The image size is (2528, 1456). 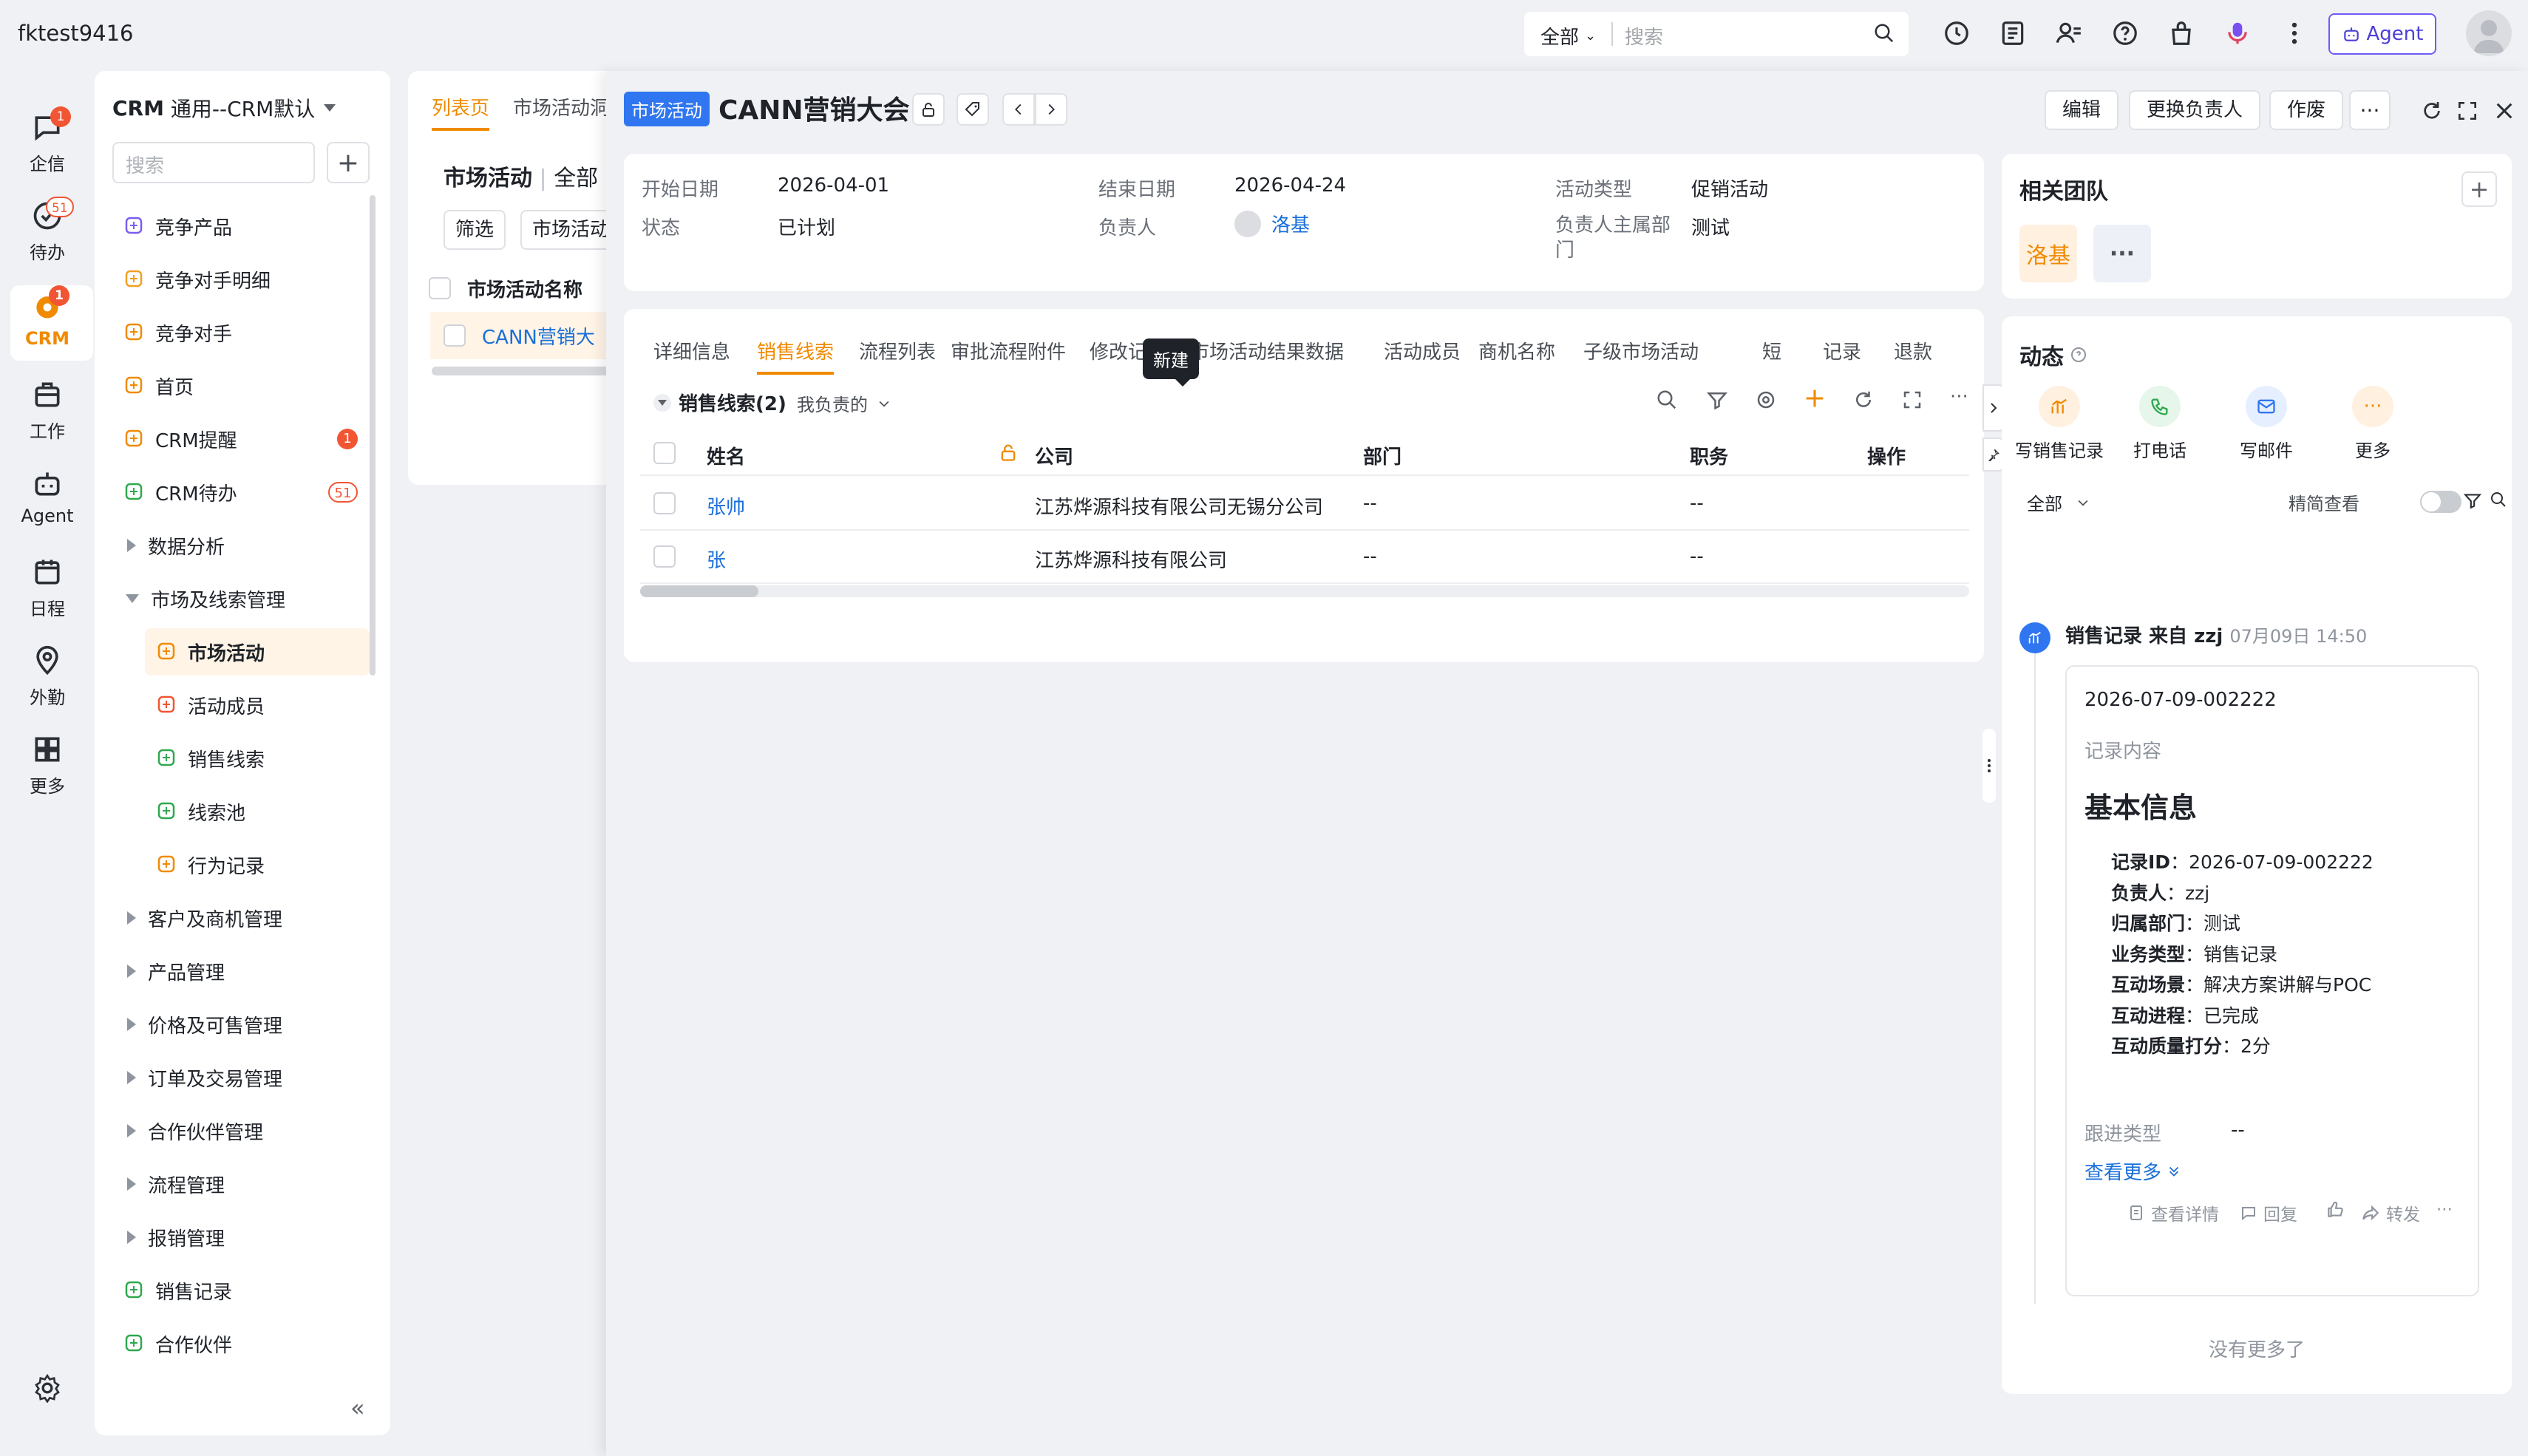 I want to click on edit-button: 编辑, so click(x=2082, y=110).